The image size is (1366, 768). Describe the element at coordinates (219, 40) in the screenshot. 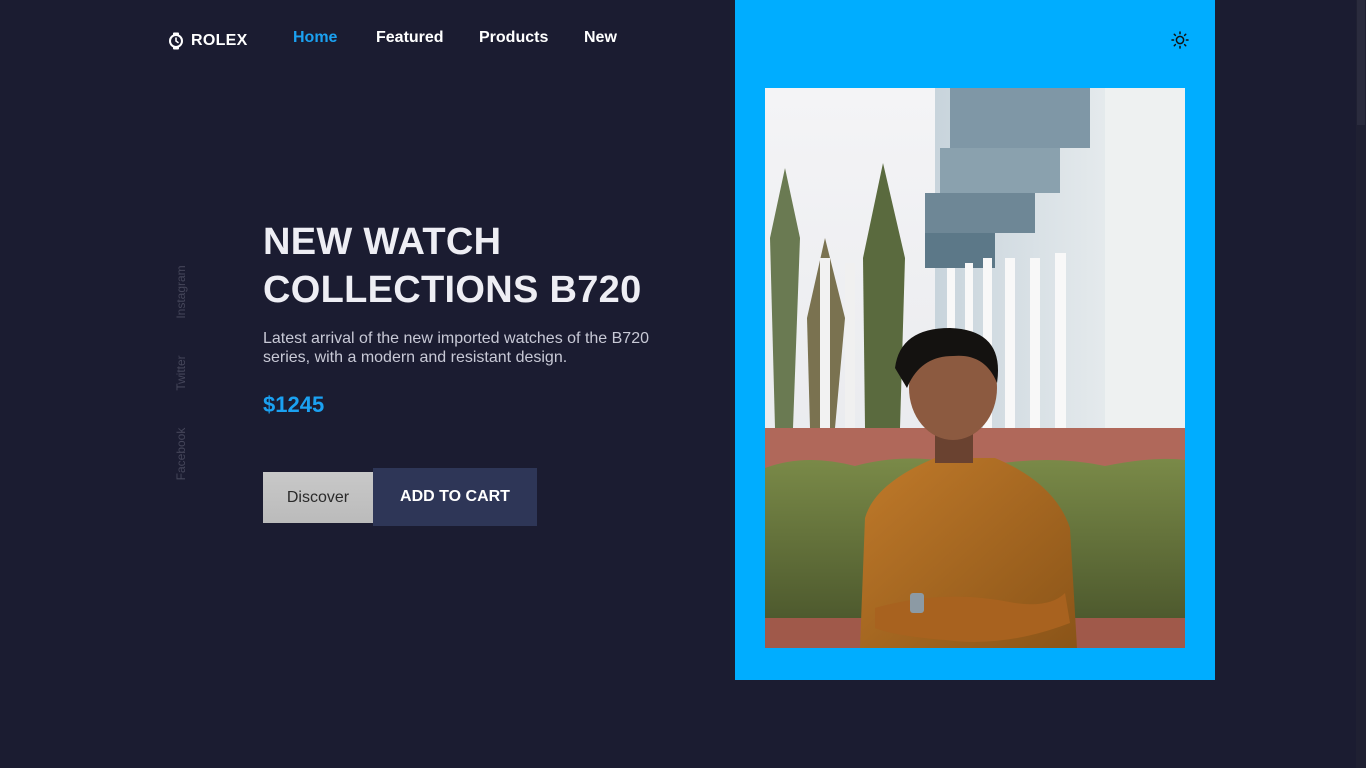

I see `brand-name: ROLEX` at that location.